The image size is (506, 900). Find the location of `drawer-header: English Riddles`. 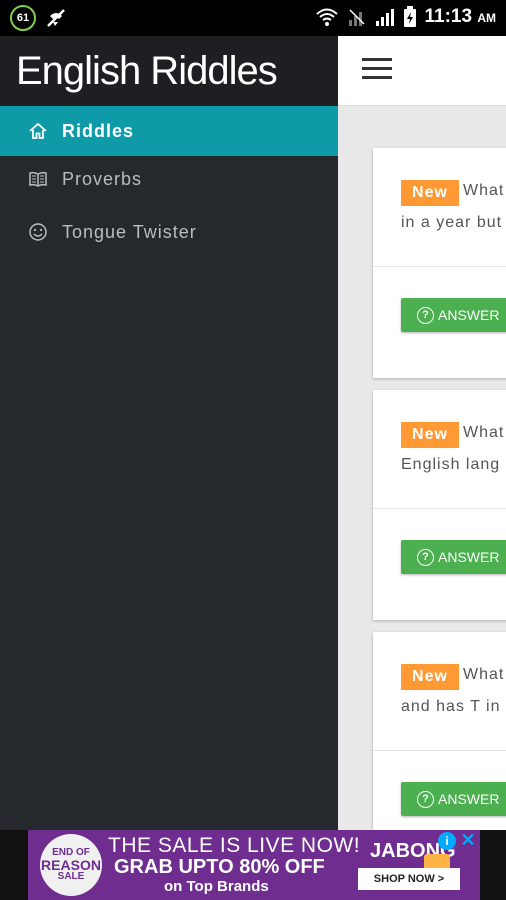

drawer-header: English Riddles is located at coordinates (169, 71).